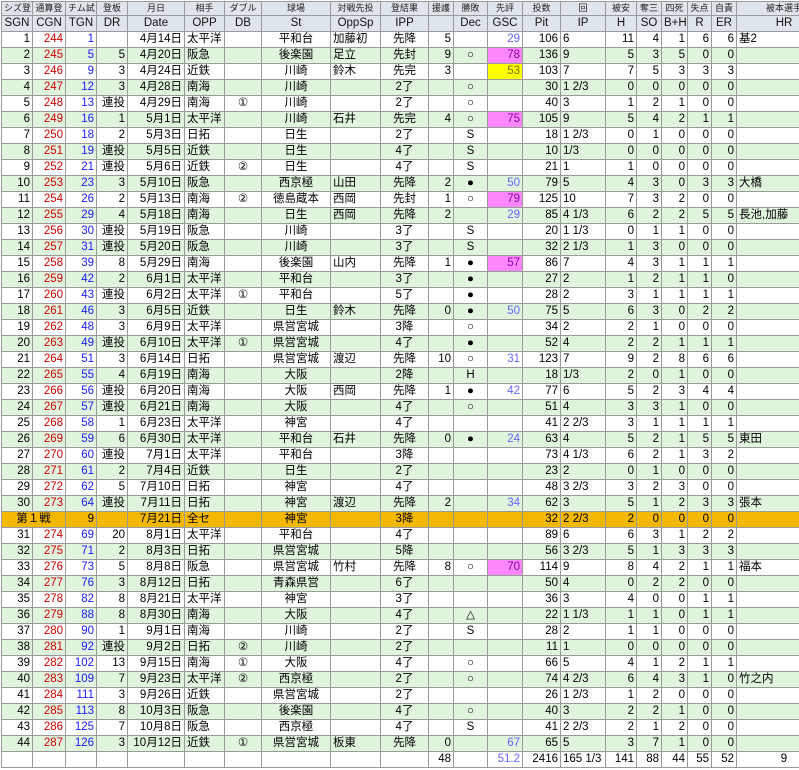 This screenshot has width=799, height=770. Describe the element at coordinates (49, 744) in the screenshot. I see `cell-cgn: 287` at that location.